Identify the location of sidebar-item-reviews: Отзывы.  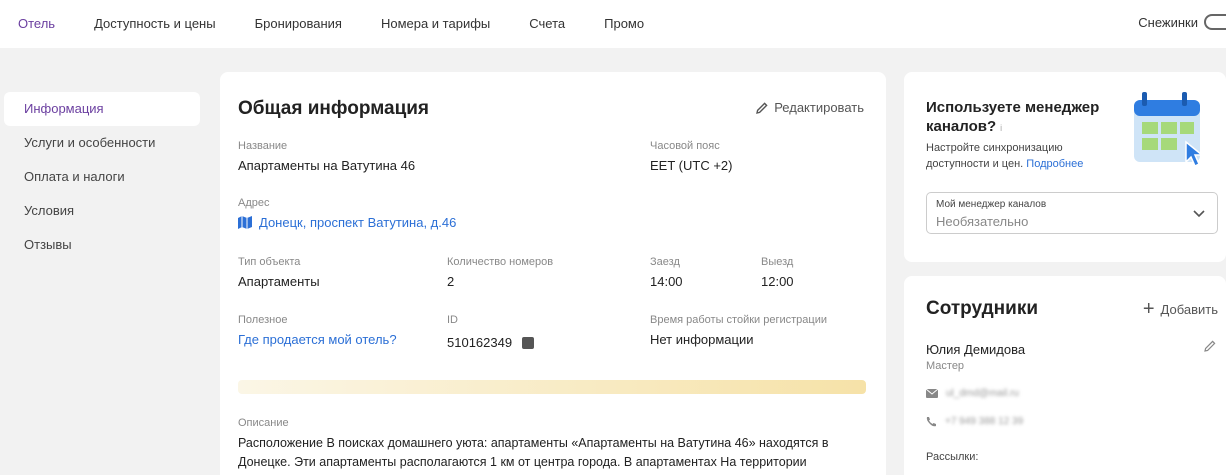
(102, 245).